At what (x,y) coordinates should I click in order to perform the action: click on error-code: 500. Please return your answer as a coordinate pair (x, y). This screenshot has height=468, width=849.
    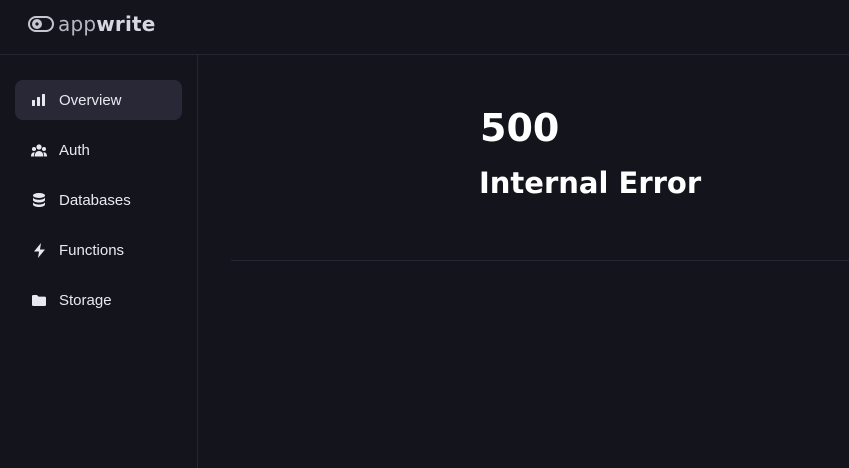
    Looking at the image, I should click on (520, 128).